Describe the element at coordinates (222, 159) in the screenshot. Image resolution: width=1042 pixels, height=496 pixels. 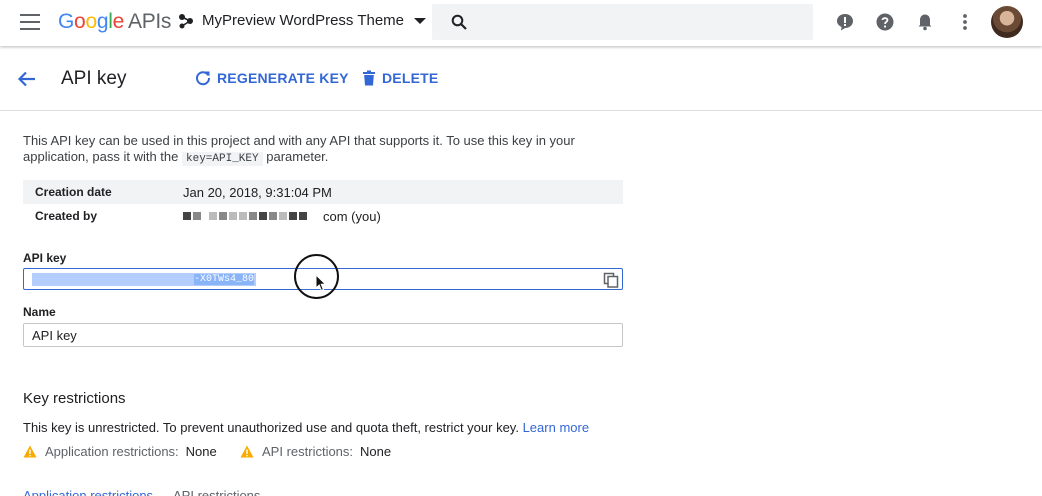
I see `key-param-code: key=API_KEY` at that location.